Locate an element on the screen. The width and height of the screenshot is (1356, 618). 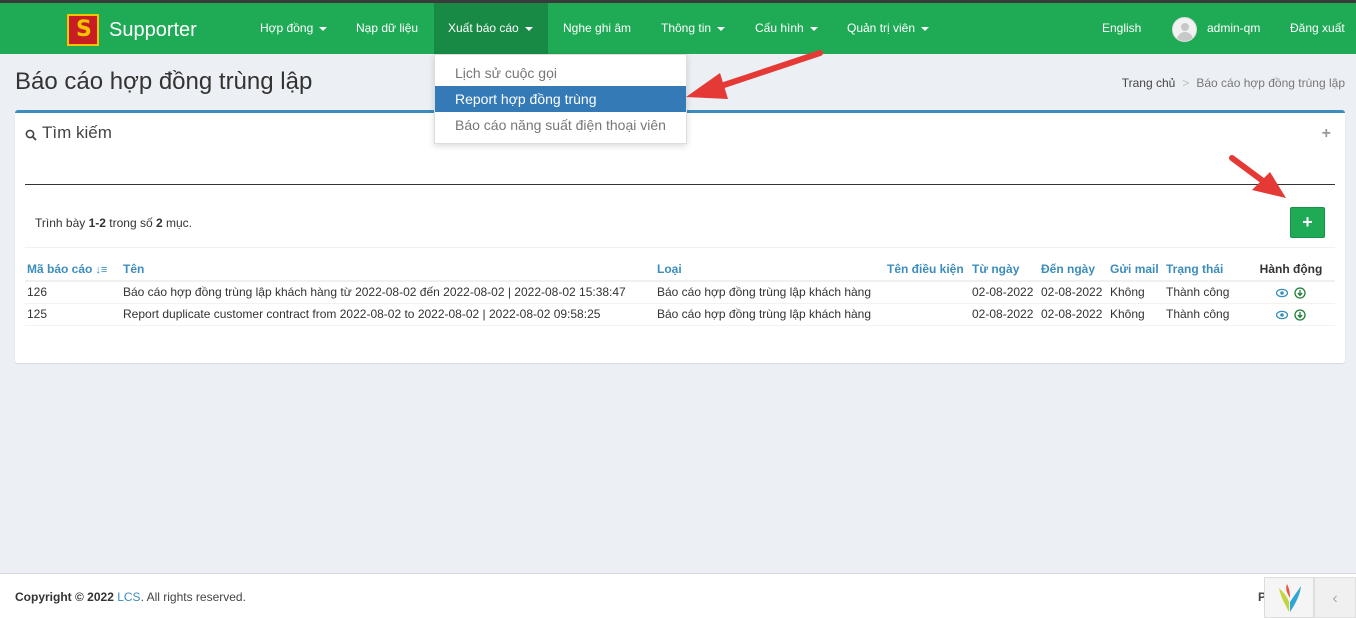
menu-item-duplicate-contract-report: Report hợp đồng trùng is located at coordinates (560, 99).